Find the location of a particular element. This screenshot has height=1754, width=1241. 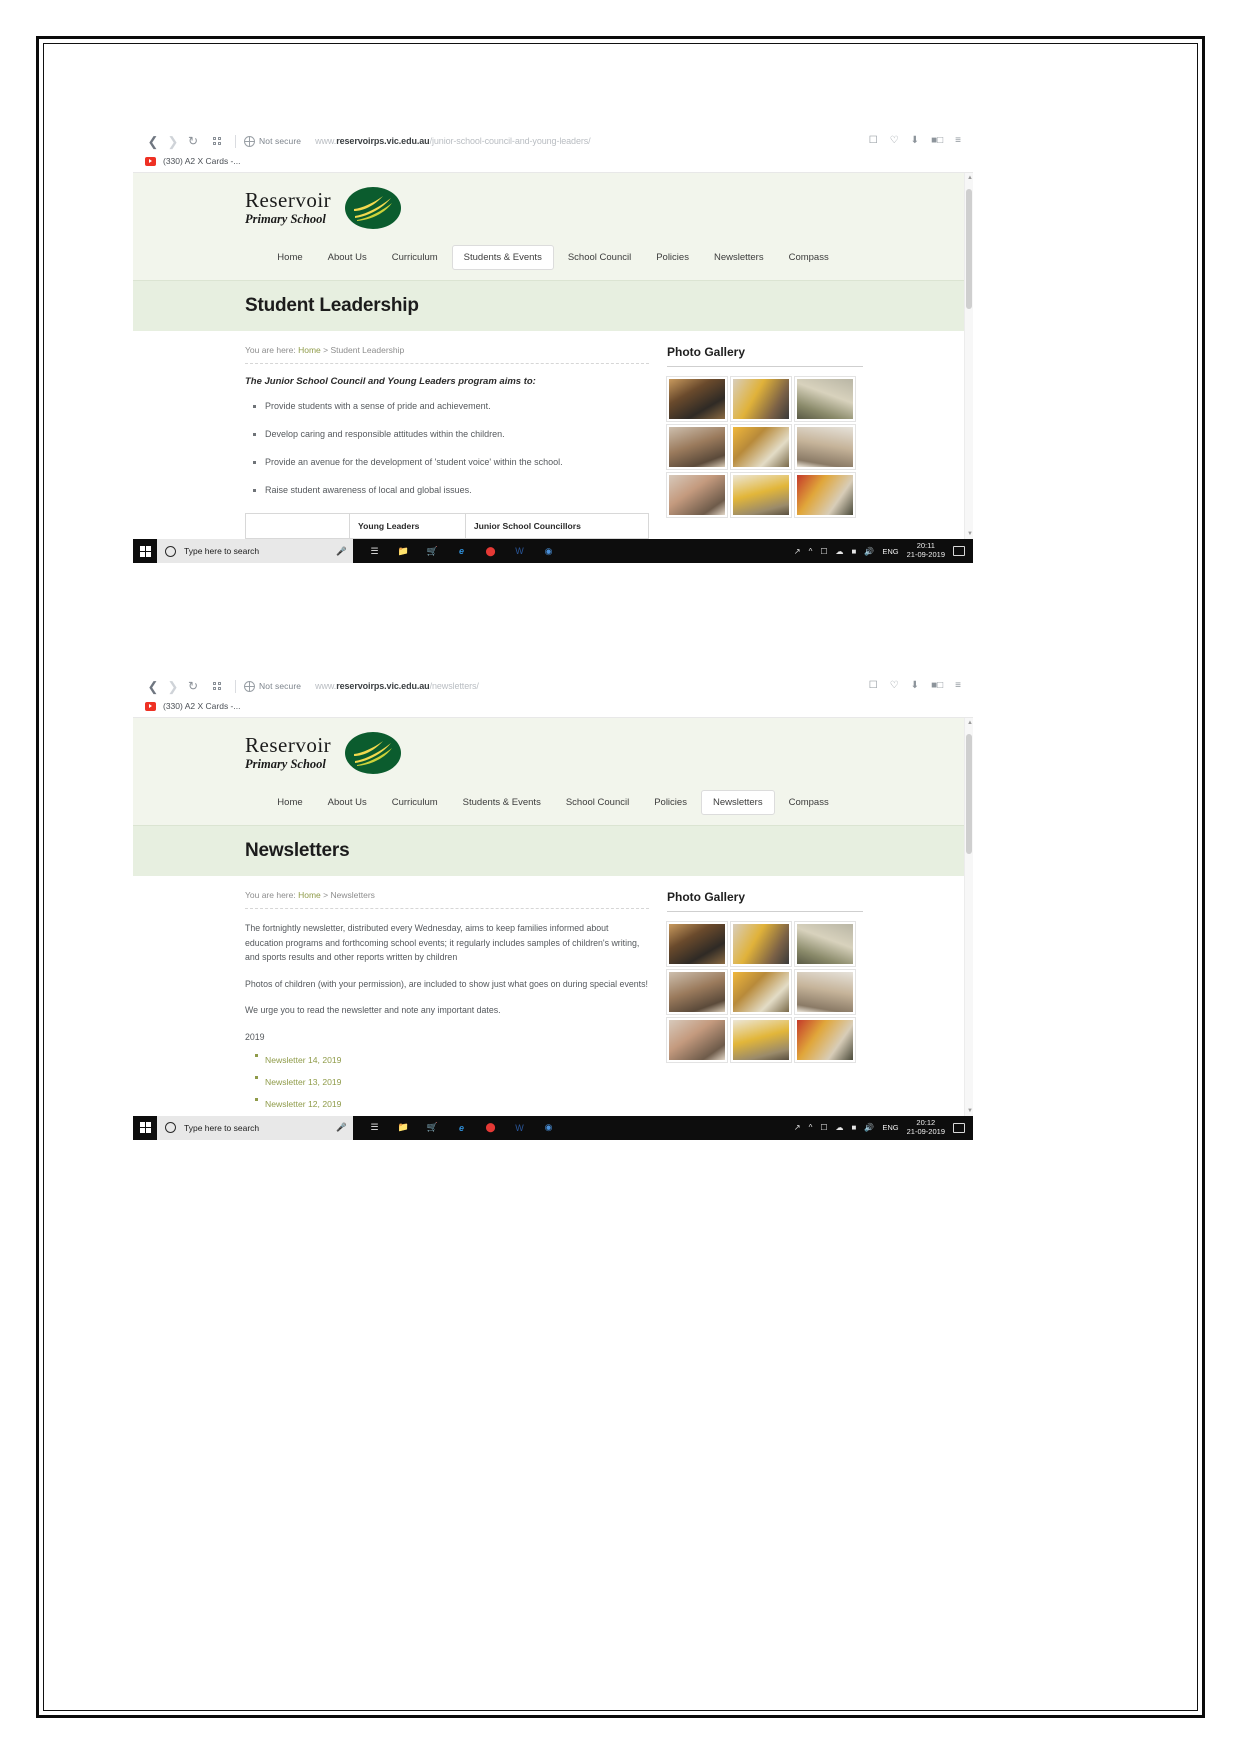

search-input: Type here to search 🎤 is located at coordinates (255, 1127).